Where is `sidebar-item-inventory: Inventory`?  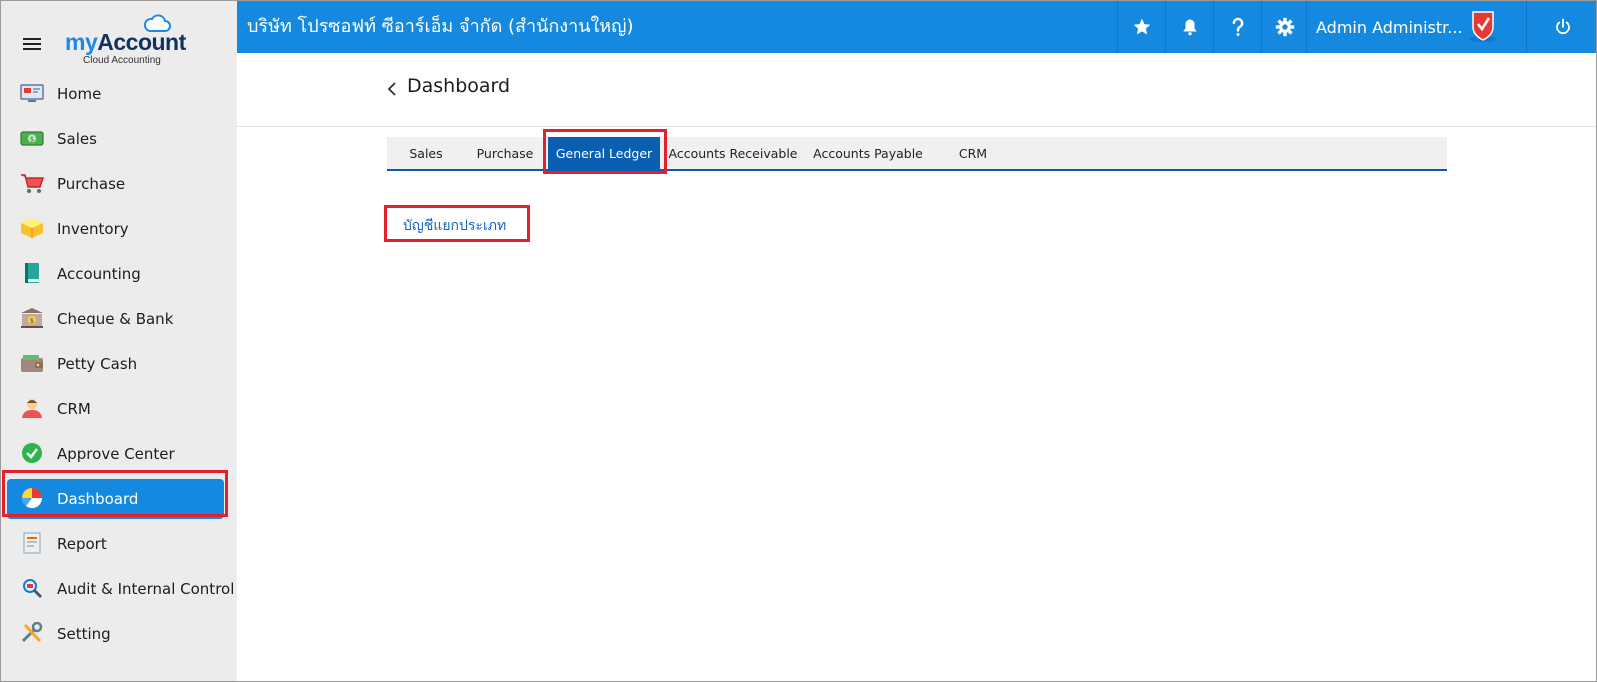 sidebar-item-inventory: Inventory is located at coordinates (119, 228).